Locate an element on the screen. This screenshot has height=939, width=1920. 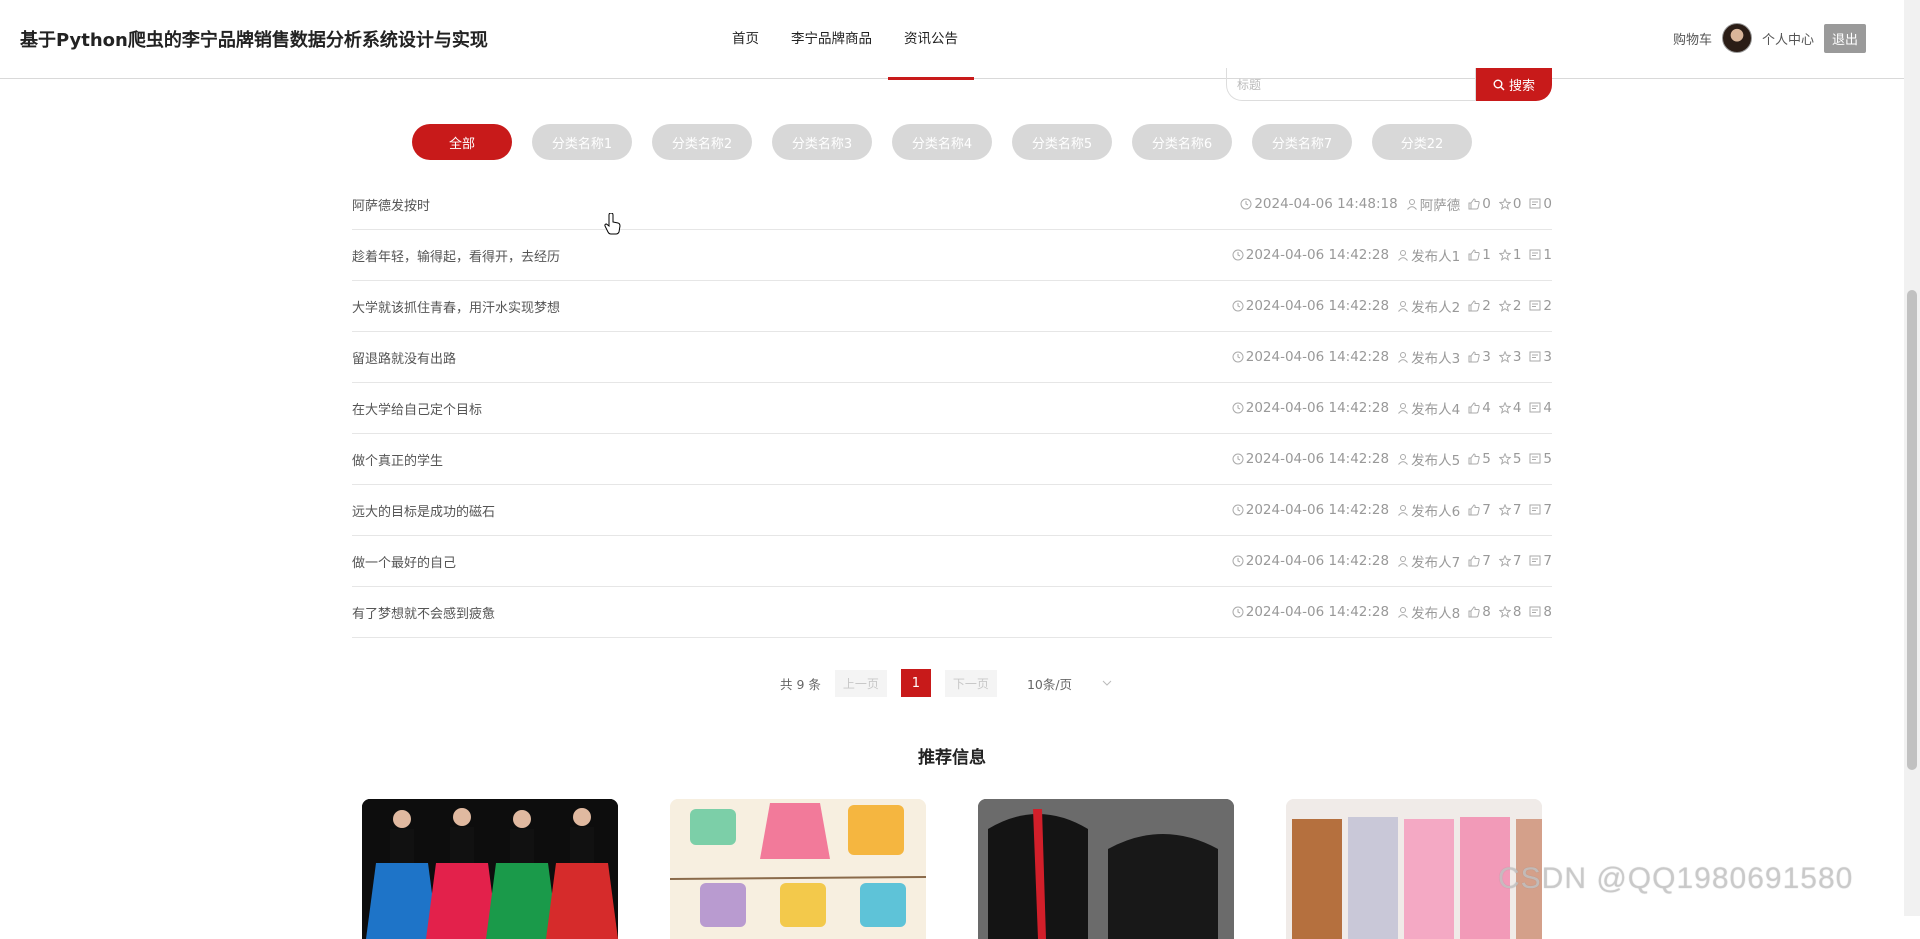
article-meta: 2024-04-06 14:48:18 阿萨德 0 0 0 is located at coordinates (1396, 204).